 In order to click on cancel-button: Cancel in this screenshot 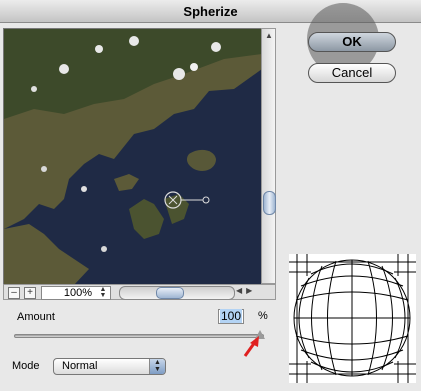, I will do `click(352, 73)`.